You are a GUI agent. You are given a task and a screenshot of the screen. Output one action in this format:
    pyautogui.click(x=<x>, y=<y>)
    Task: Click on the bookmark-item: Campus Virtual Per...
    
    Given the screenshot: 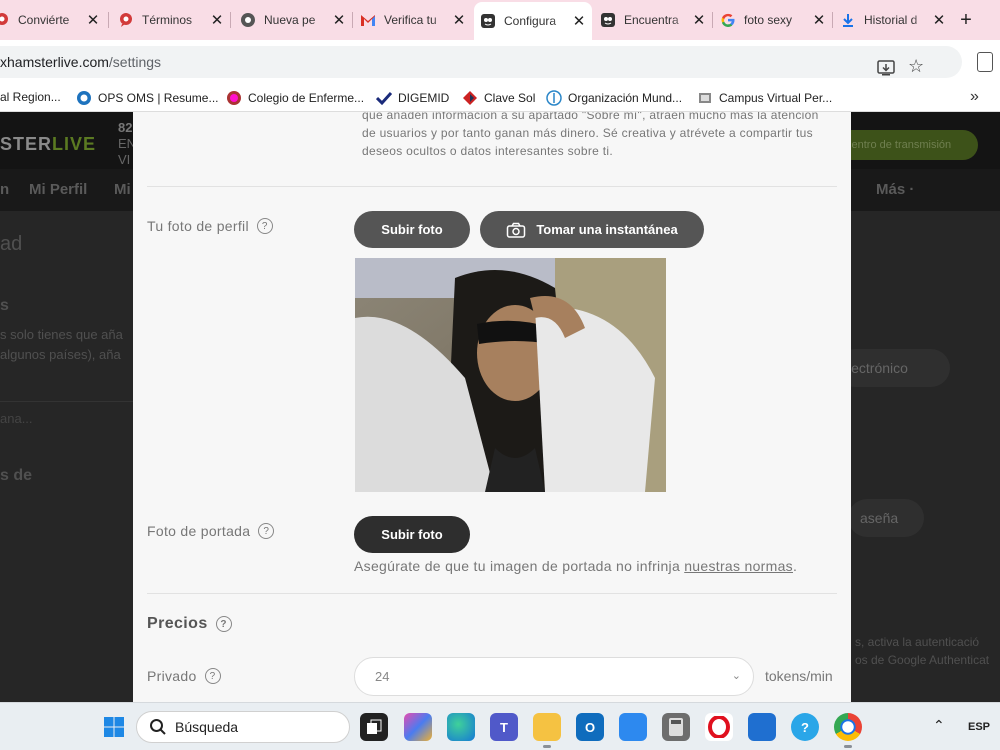 What is the action you would take?
    pyautogui.click(x=764, y=98)
    